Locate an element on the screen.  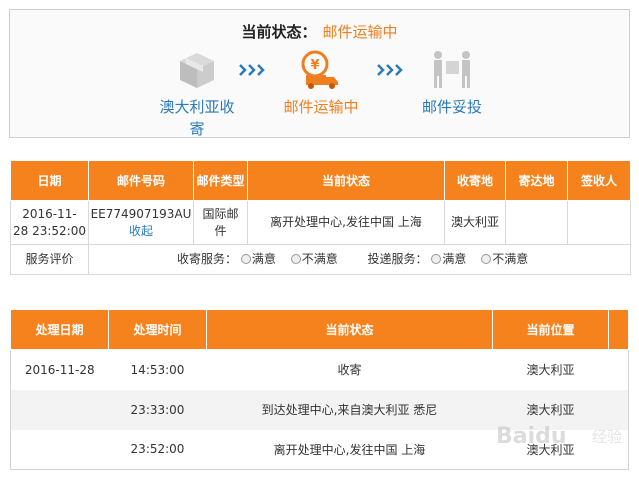
tracking-table-header: 处理日期 处理时间 当前状态 当前位置 is located at coordinates (319, 329).